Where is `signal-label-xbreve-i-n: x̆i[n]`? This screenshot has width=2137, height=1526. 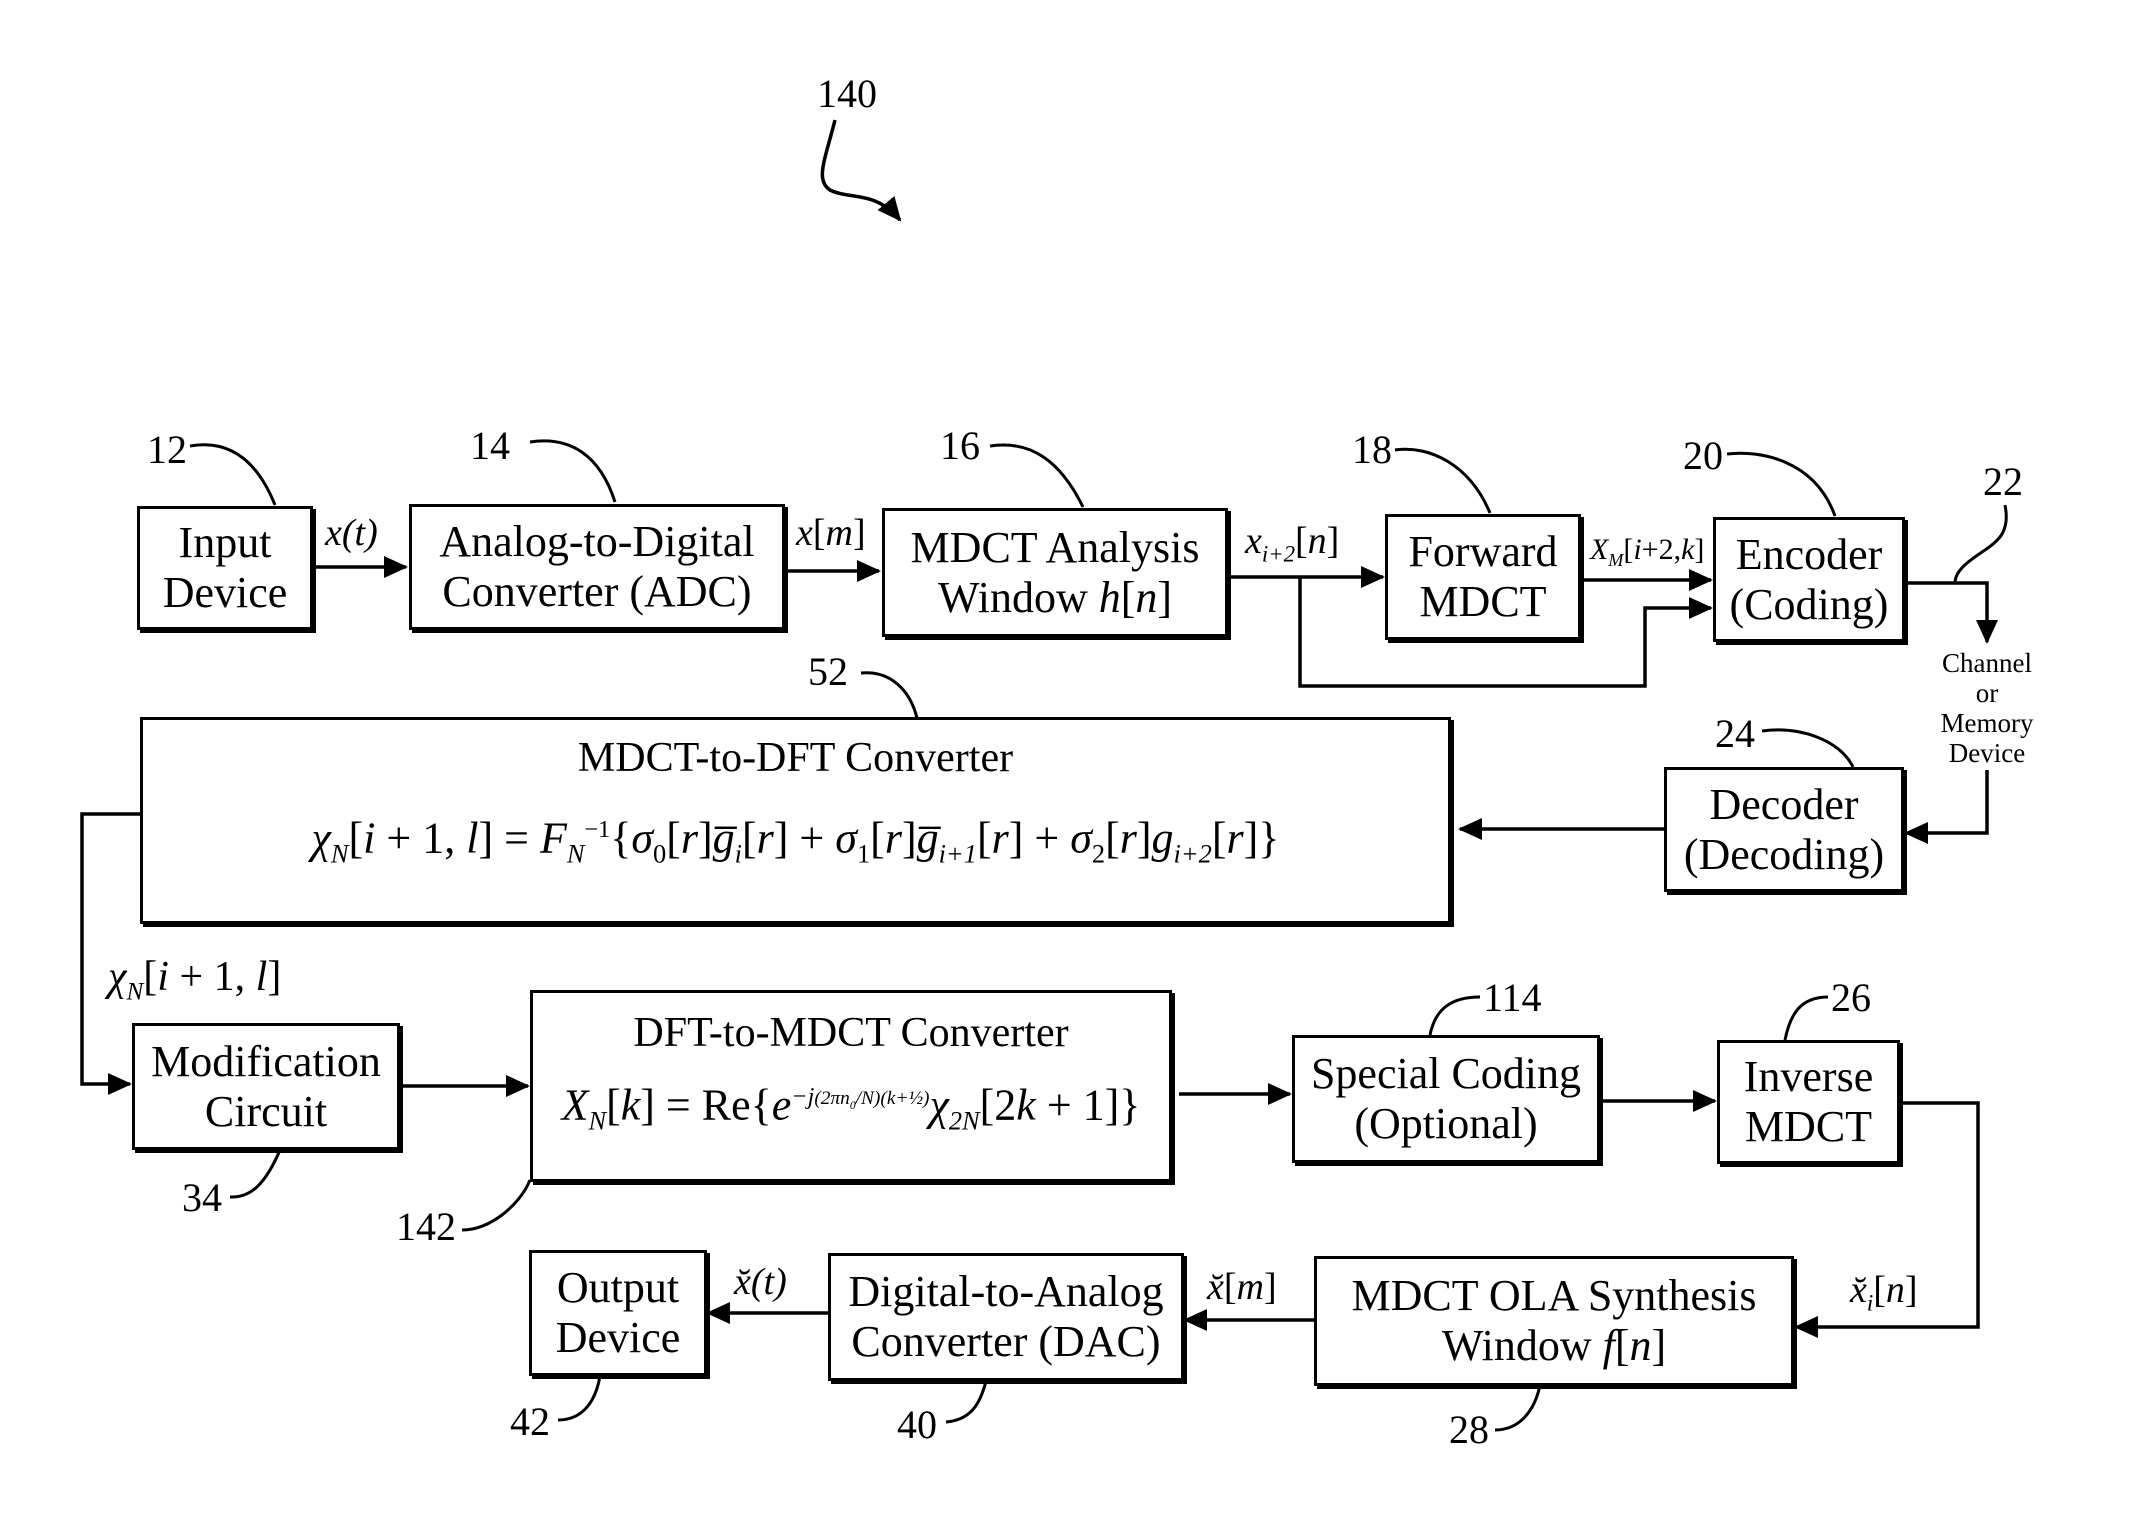 signal-label-xbreve-i-n: x̆i[n] is located at coordinates (1884, 1292).